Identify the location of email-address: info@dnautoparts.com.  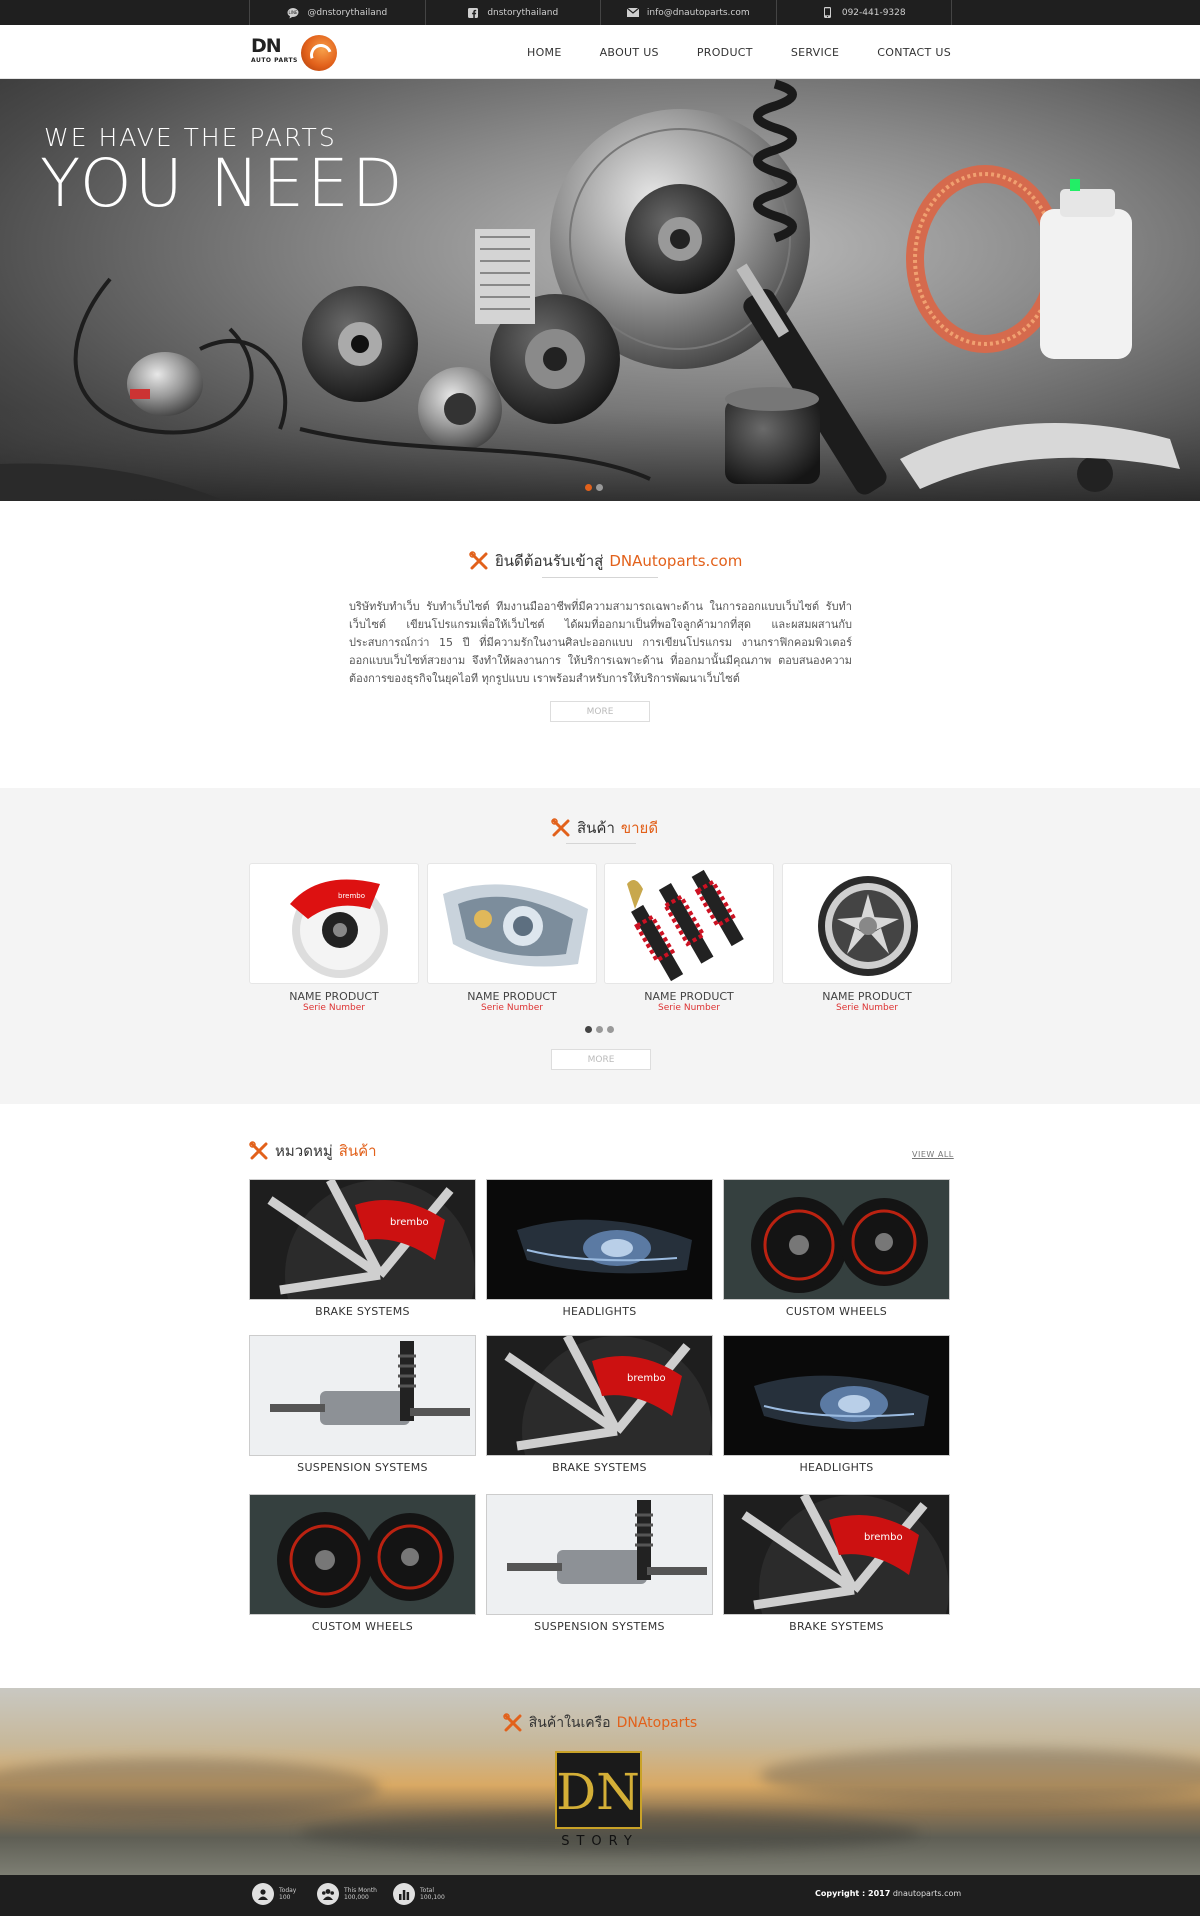
(698, 12).